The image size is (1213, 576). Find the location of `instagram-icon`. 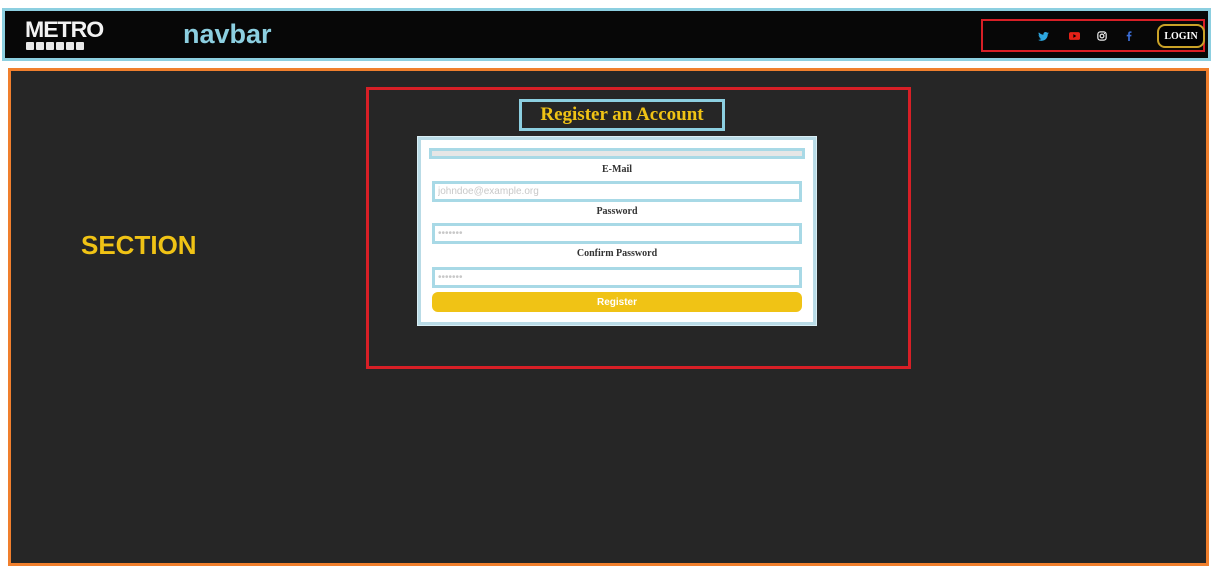

instagram-icon is located at coordinates (1102, 36).